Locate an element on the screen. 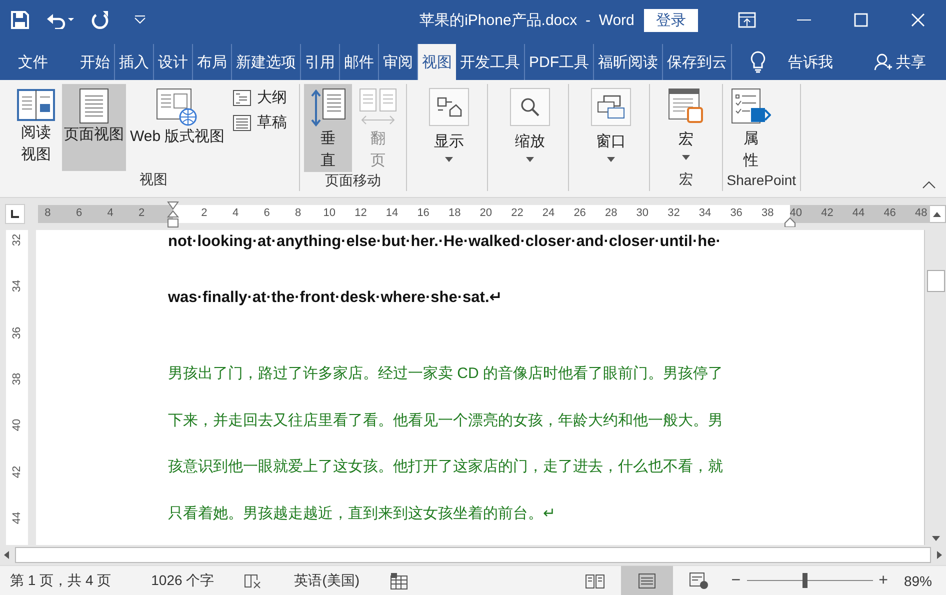 The width and height of the screenshot is (946, 595). page-count: 第 1 页，共 4 页 is located at coordinates (61, 581).